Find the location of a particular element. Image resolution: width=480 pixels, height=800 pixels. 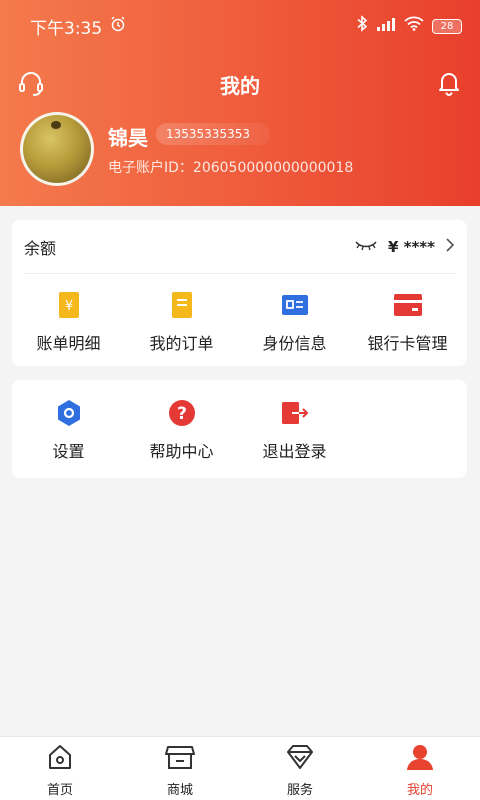

bill-icon: ¥ is located at coordinates (69, 305).